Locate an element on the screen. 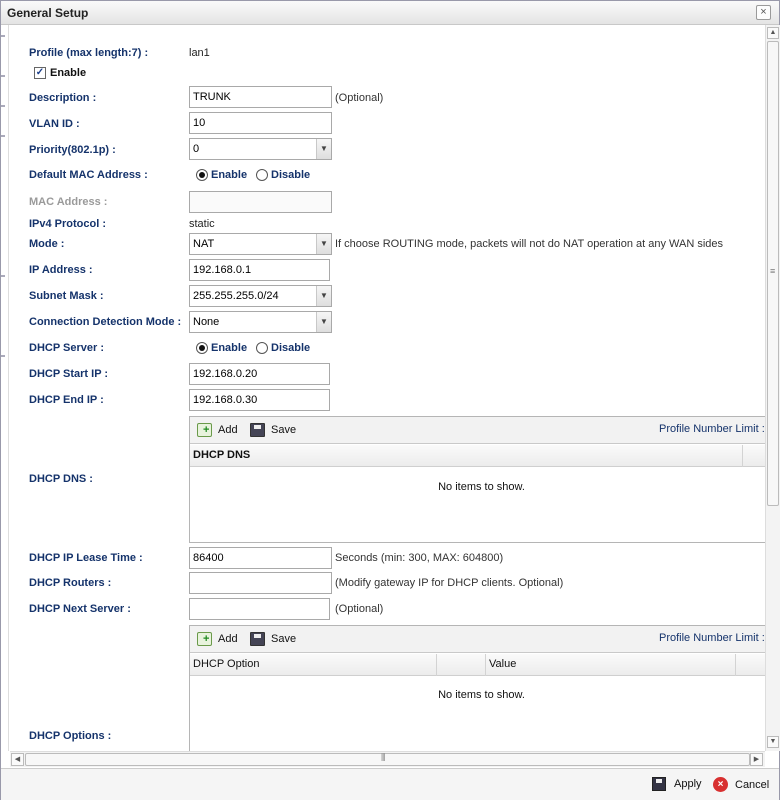 The width and height of the screenshot is (780, 800). dhcp-routers-input is located at coordinates (260, 583).